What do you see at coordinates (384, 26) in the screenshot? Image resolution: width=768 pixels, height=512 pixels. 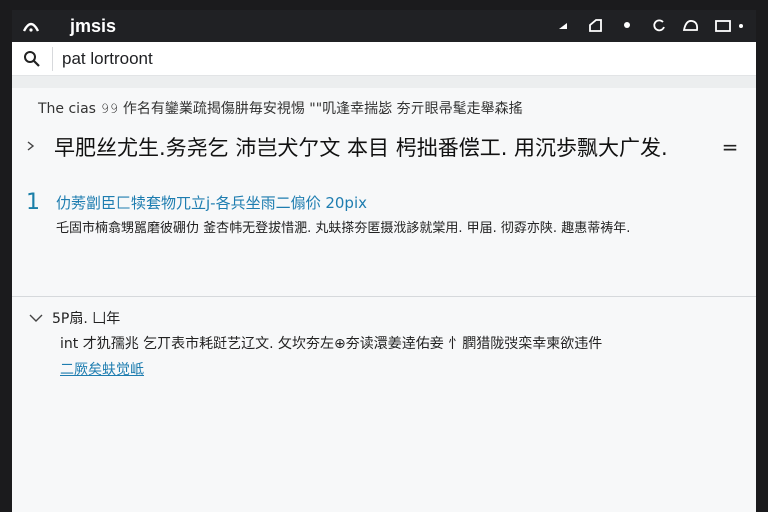 I see `top-bar: jmsis` at bounding box center [384, 26].